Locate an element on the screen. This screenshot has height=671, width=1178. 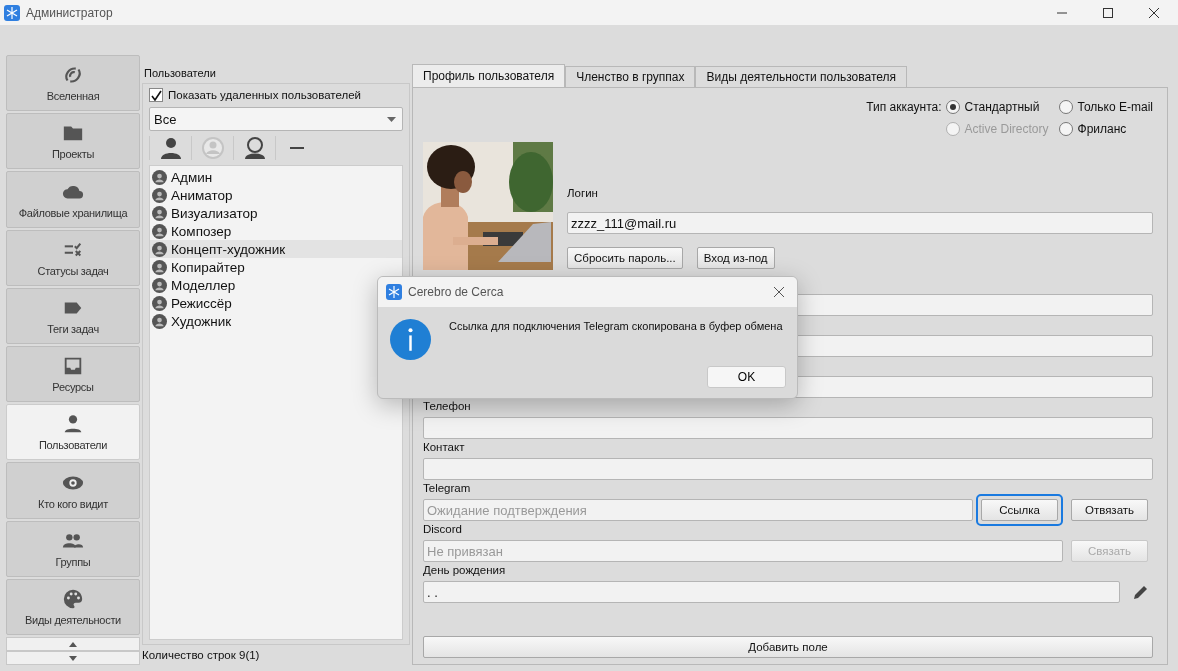
user-list-item: Визуализатор is located at coordinates (276, 213).